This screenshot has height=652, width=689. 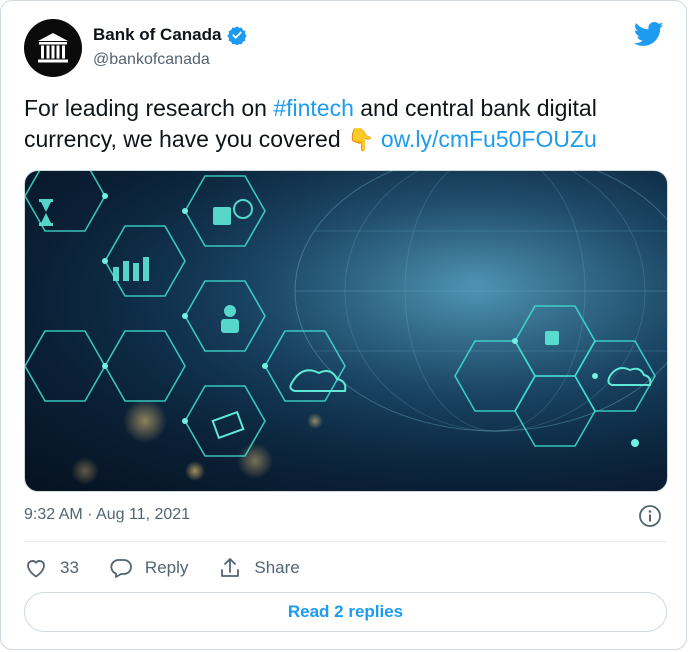 What do you see at coordinates (166, 567) in the screenshot?
I see `reply-label: Reply` at bounding box center [166, 567].